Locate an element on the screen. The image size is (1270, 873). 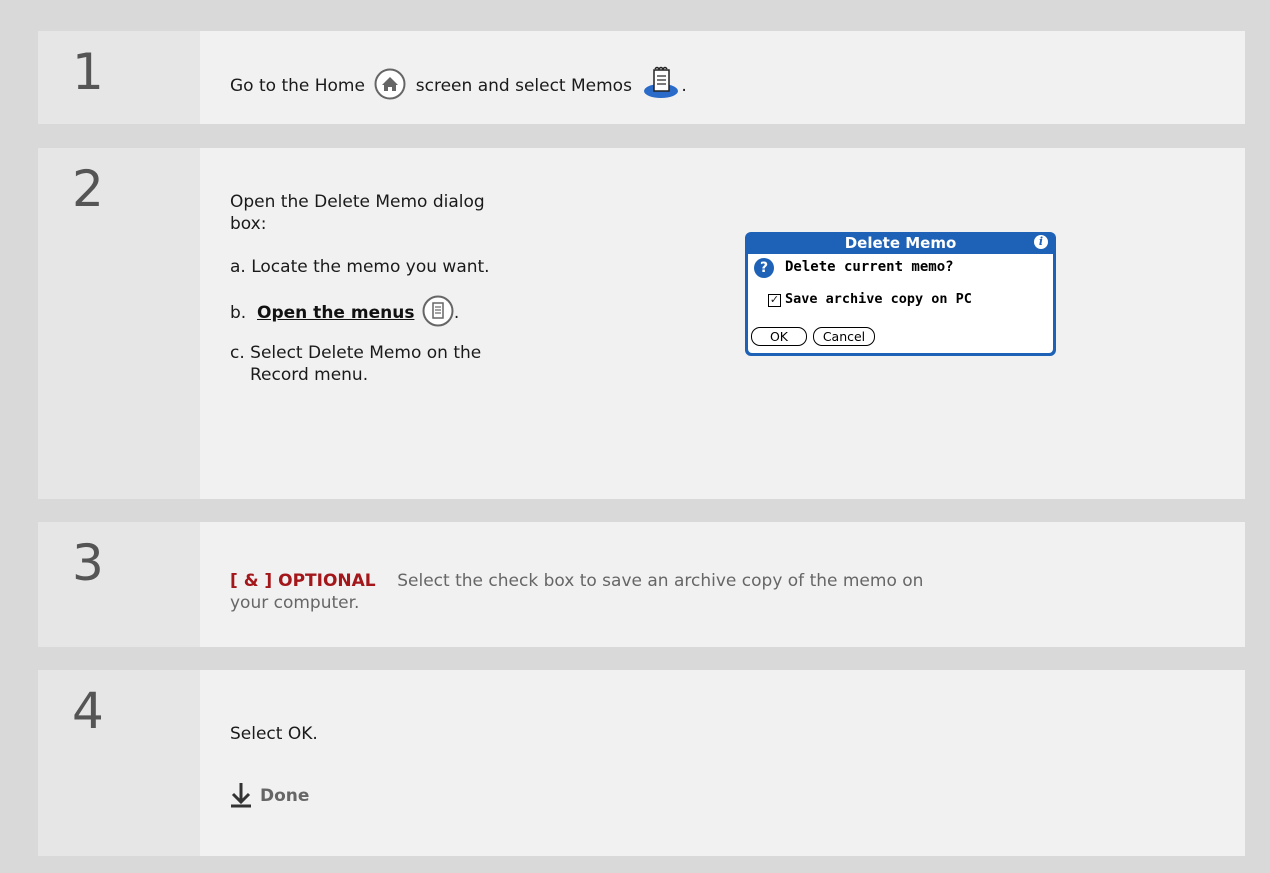
open-menus-link: Open the menus is located at coordinates (335, 313).